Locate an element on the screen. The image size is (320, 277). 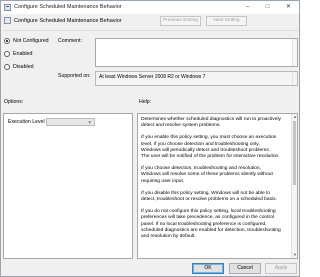
policy-icon is located at coordinates (7, 7).